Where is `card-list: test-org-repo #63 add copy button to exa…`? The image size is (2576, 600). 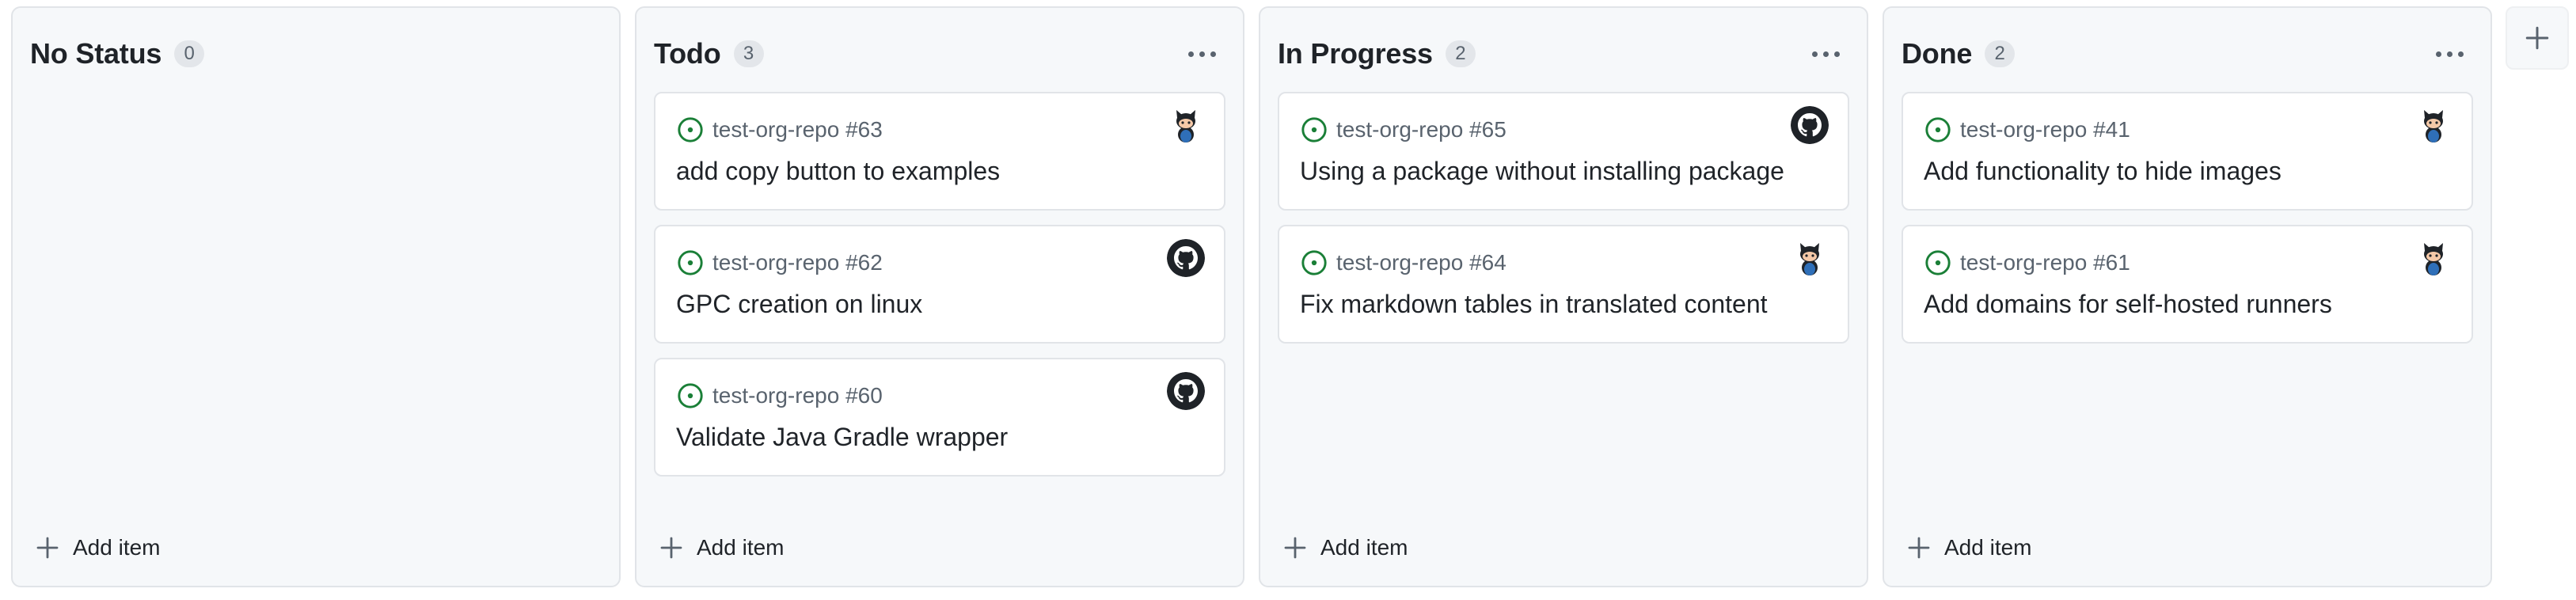
card-list: test-org-repo #63 add copy button to exa… is located at coordinates (940, 291).